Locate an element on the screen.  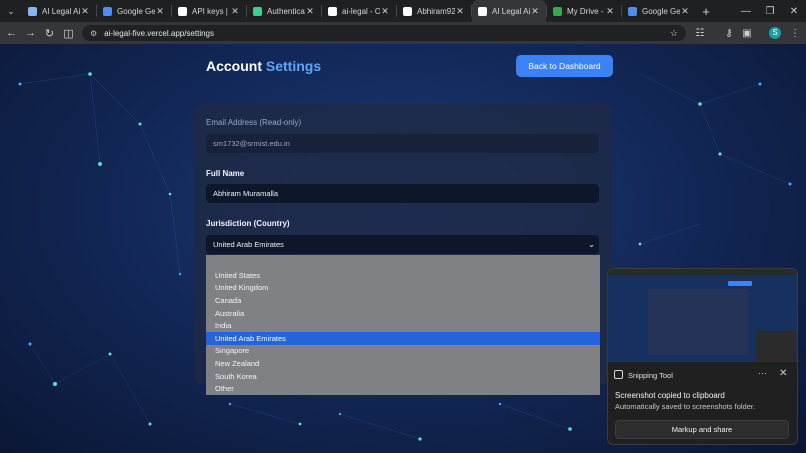
full-name-input: Abhiram Muramalla is located at coordinates (402, 193).